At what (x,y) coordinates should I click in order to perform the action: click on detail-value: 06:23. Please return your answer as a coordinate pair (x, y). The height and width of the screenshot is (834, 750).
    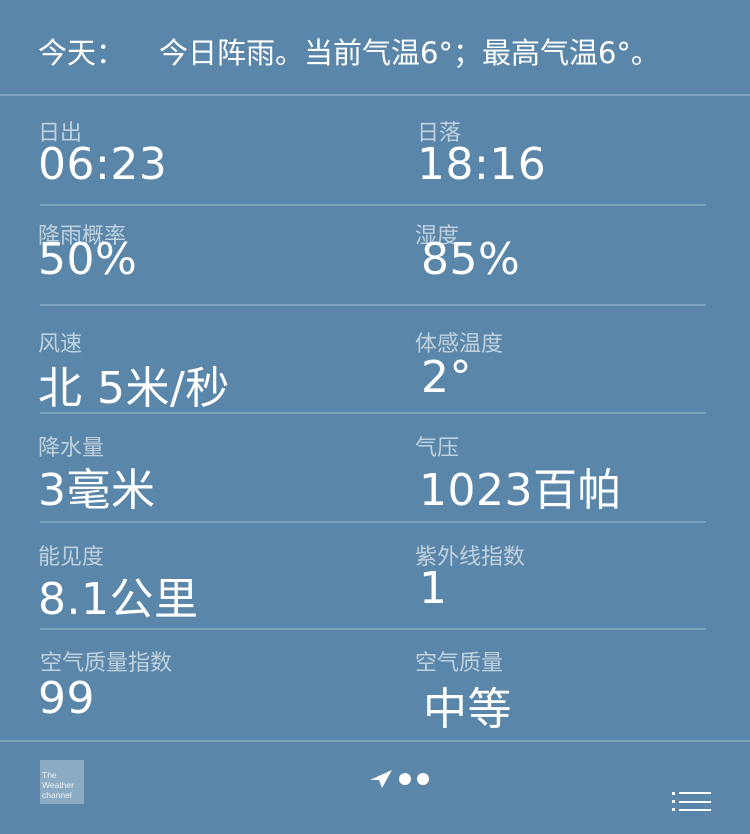
    Looking at the image, I should click on (103, 164).